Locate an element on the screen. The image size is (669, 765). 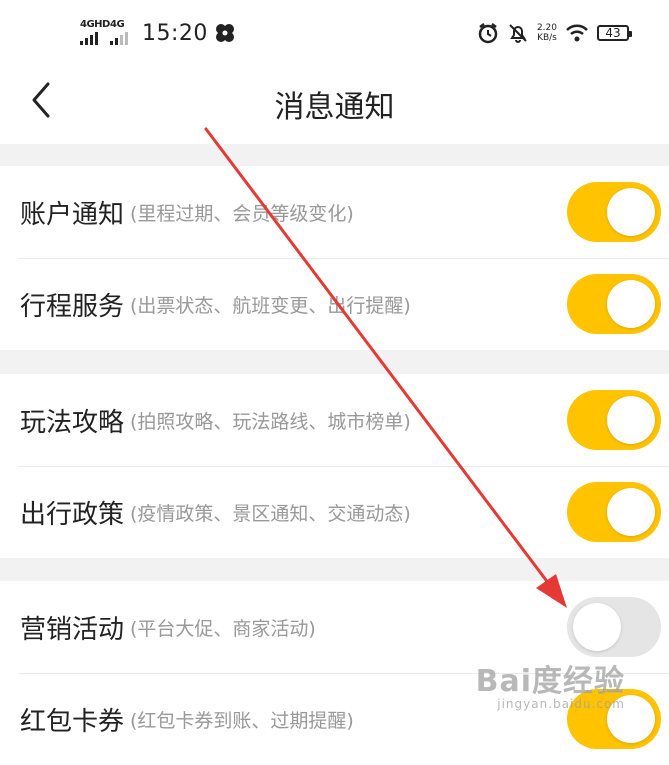
setting-title: 账户通知 is located at coordinates (72, 214).